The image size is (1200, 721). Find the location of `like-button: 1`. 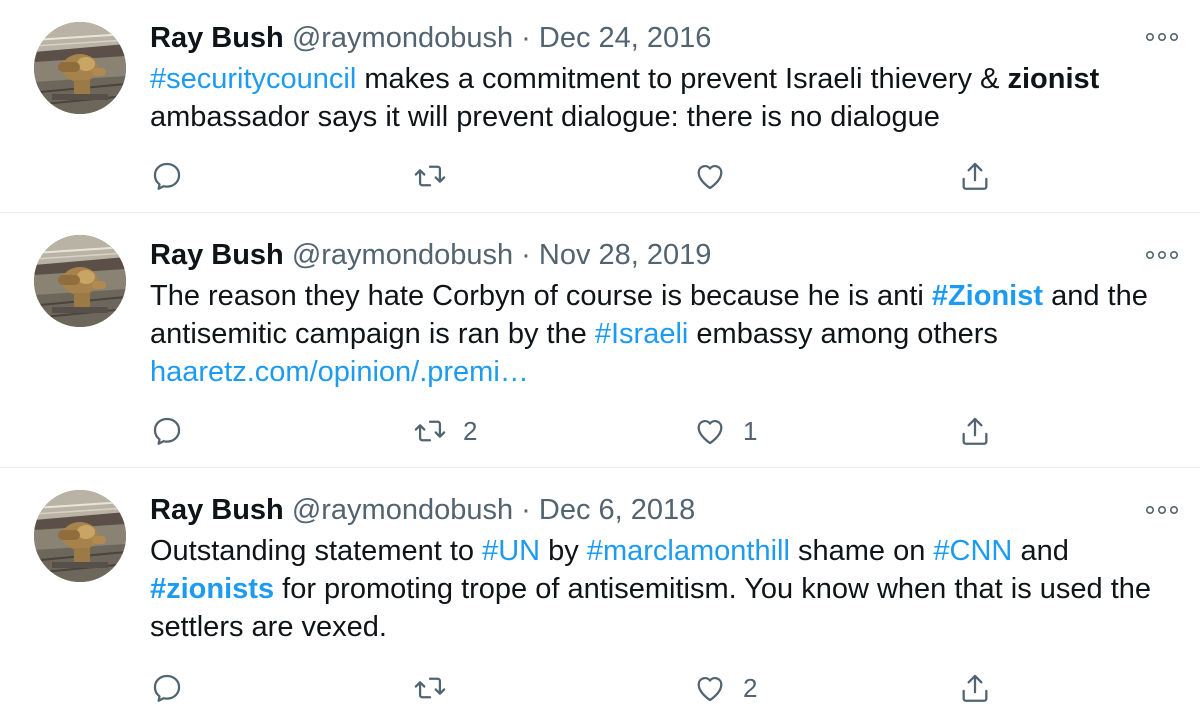

like-button: 1 is located at coordinates (725, 431).